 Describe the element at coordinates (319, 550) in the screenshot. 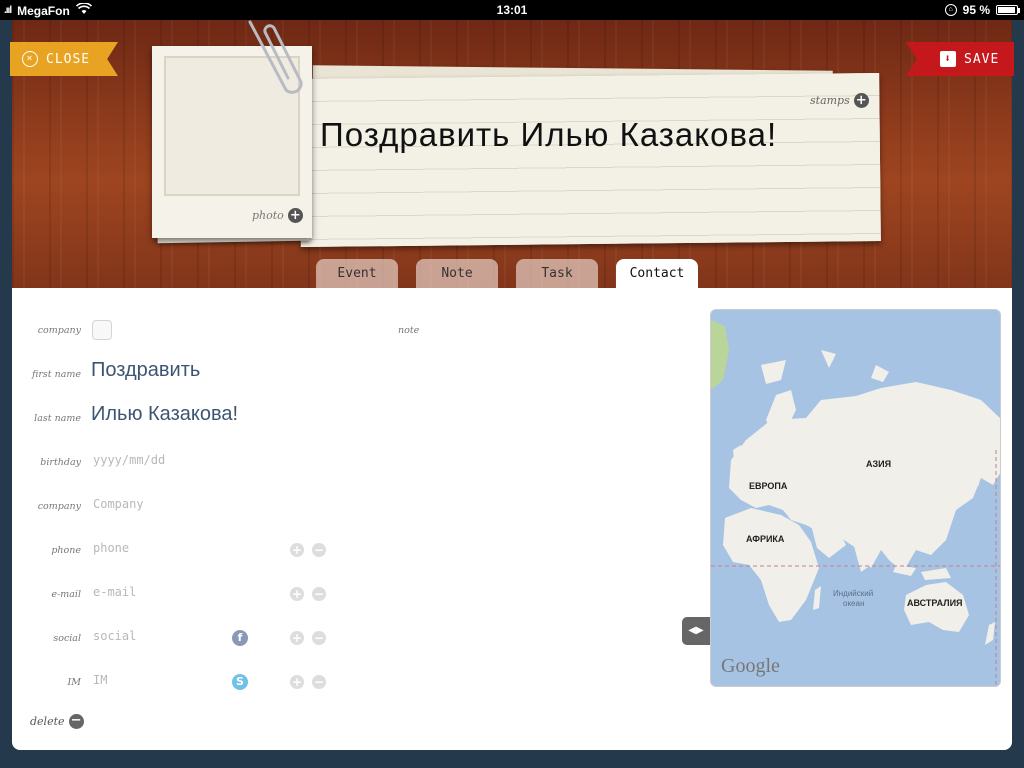

I see `remove-phone-icon: −` at that location.